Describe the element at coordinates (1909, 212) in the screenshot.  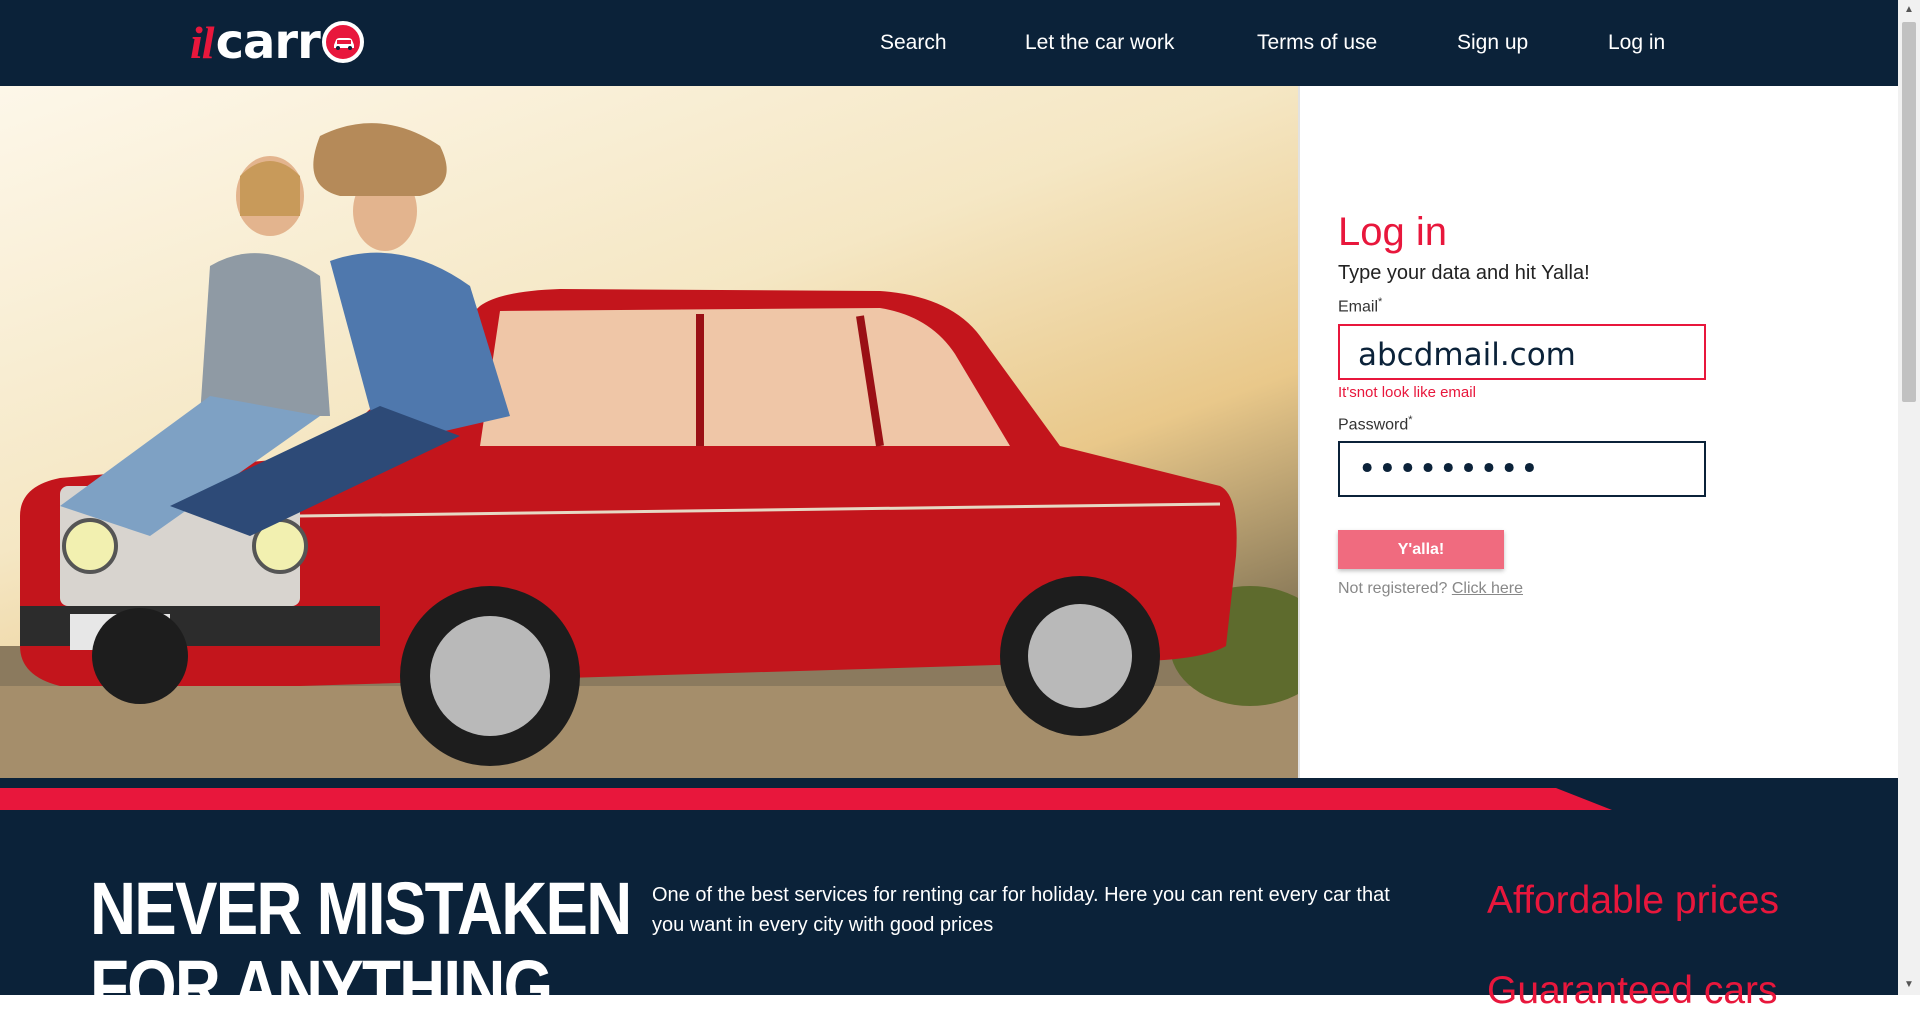
I see `scrollbar-thumb` at that location.